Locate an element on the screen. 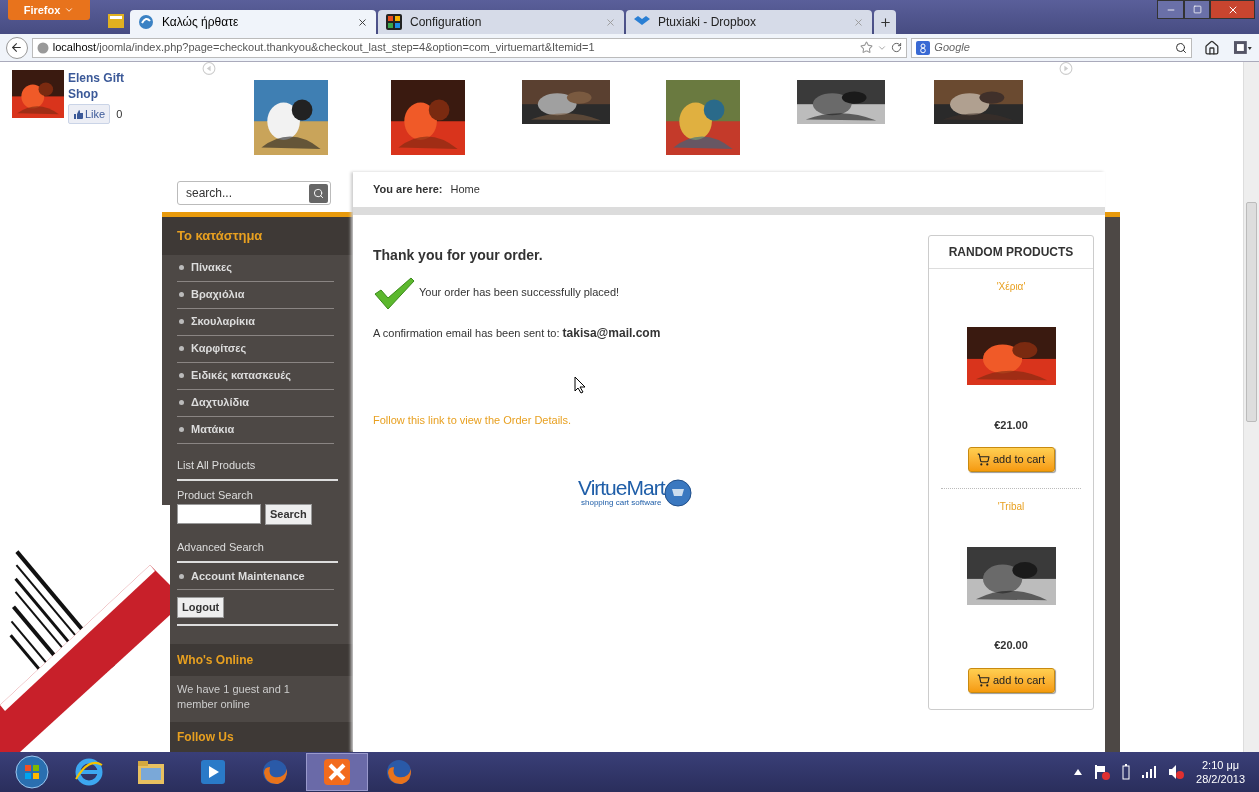 This screenshot has height=792, width=1259. flag-icon is located at coordinates (1102, 772).